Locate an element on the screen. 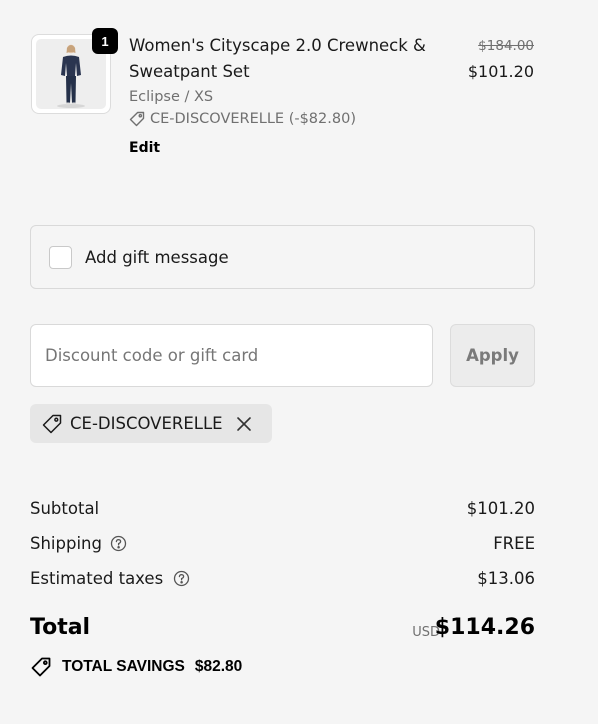 This screenshot has height=724, width=598. taxes-value: $13.06 is located at coordinates (506, 578).